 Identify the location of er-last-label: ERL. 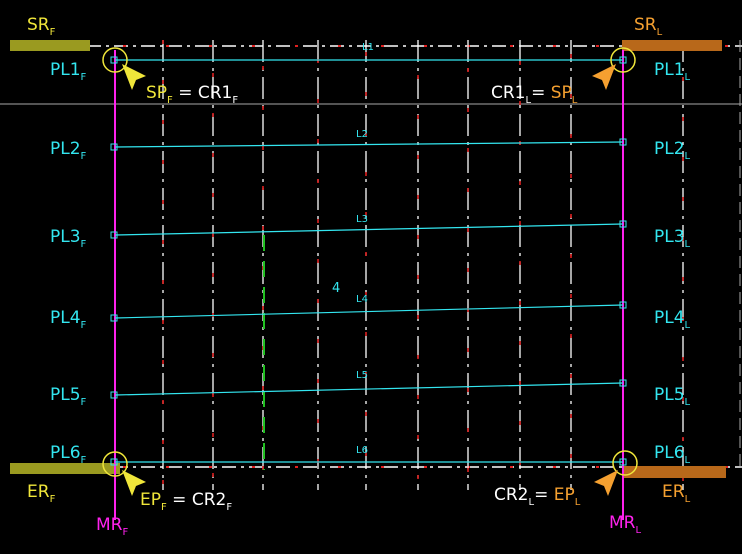
(676, 493).